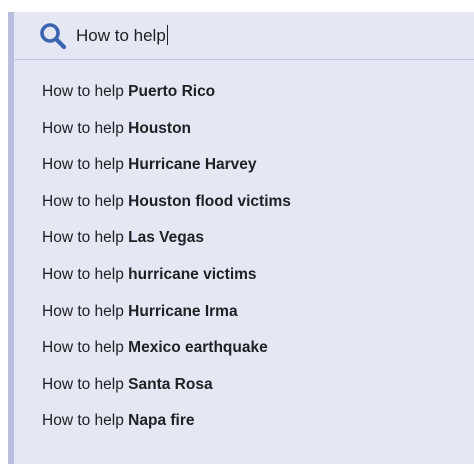 The width and height of the screenshot is (474, 464). I want to click on suggestion-completion: hurricane victims, so click(192, 274).